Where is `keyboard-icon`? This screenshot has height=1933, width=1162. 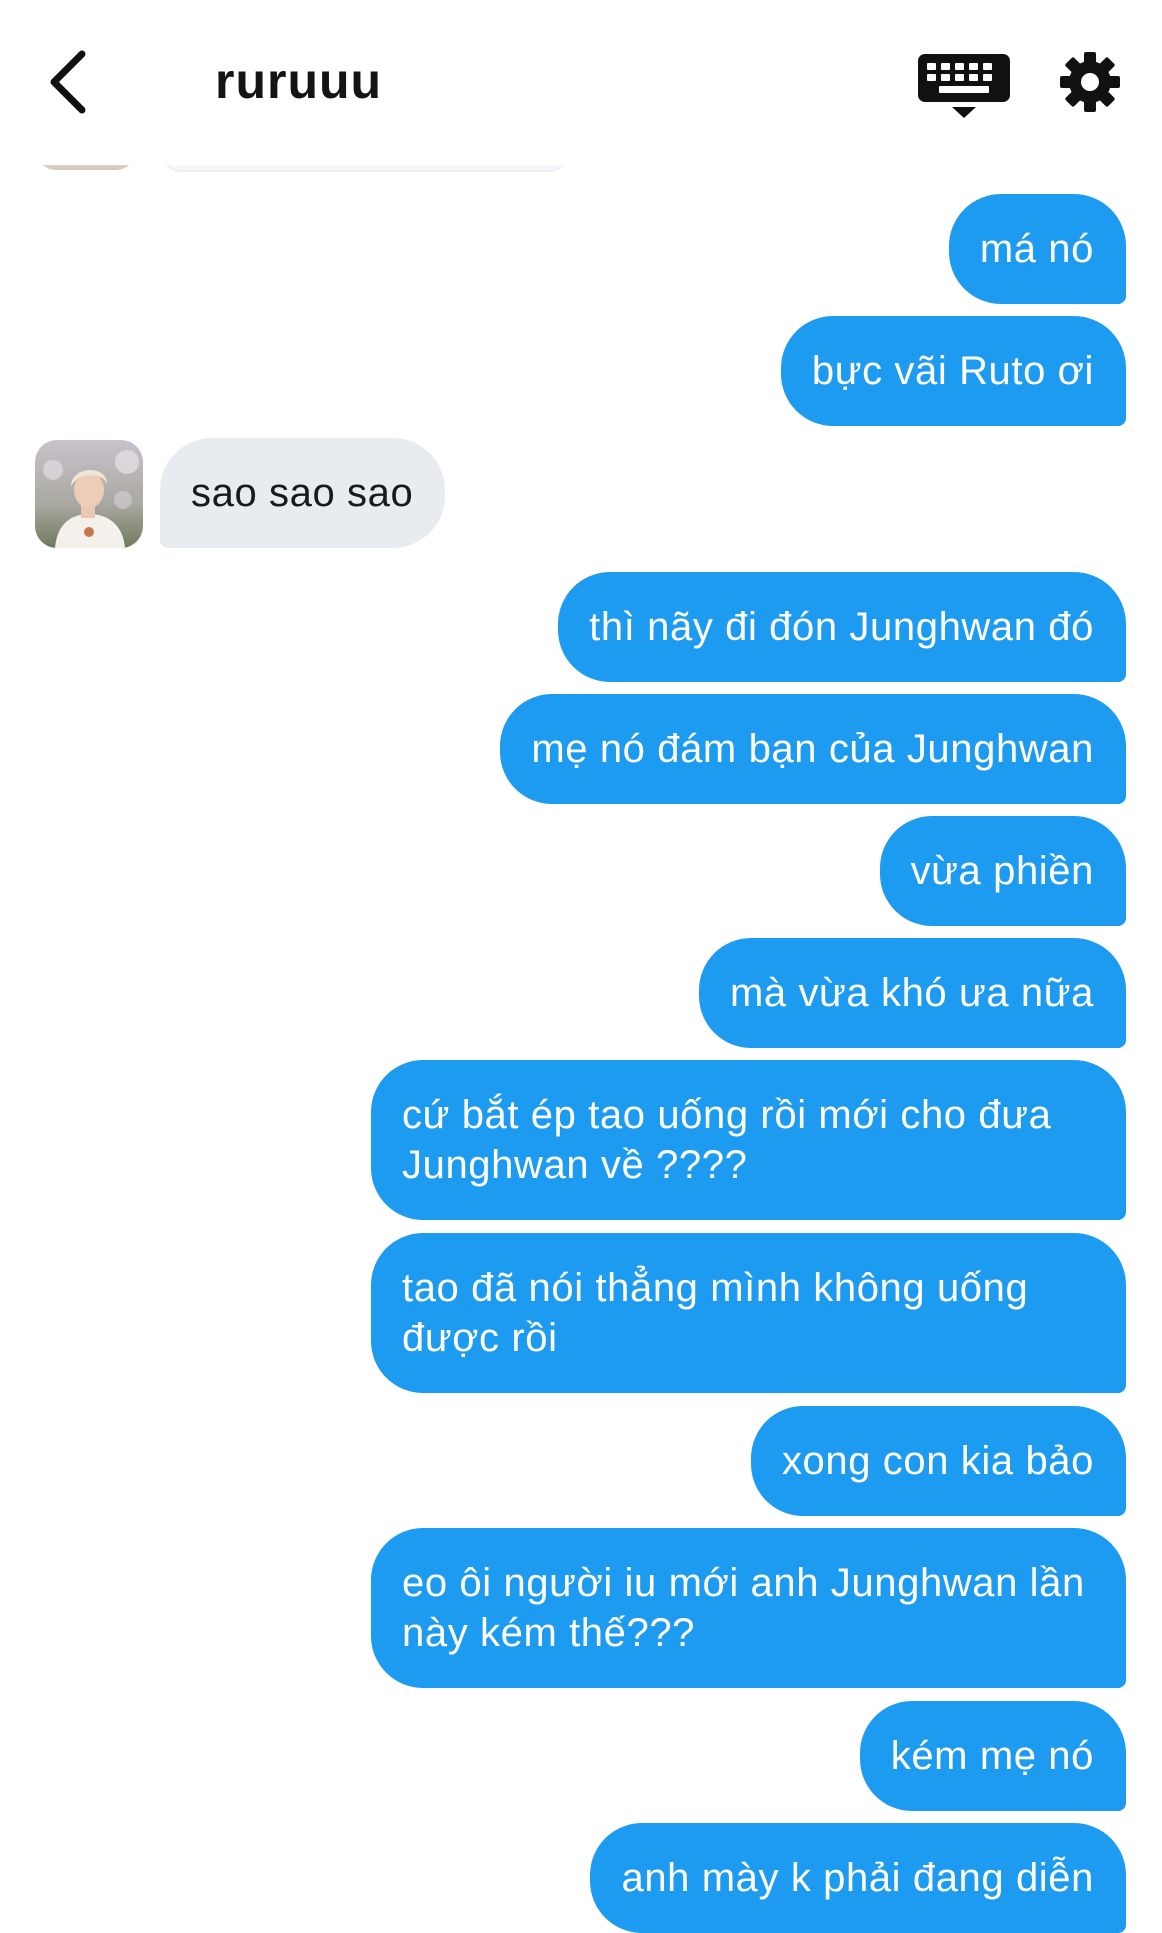
keyboard-icon is located at coordinates (964, 86).